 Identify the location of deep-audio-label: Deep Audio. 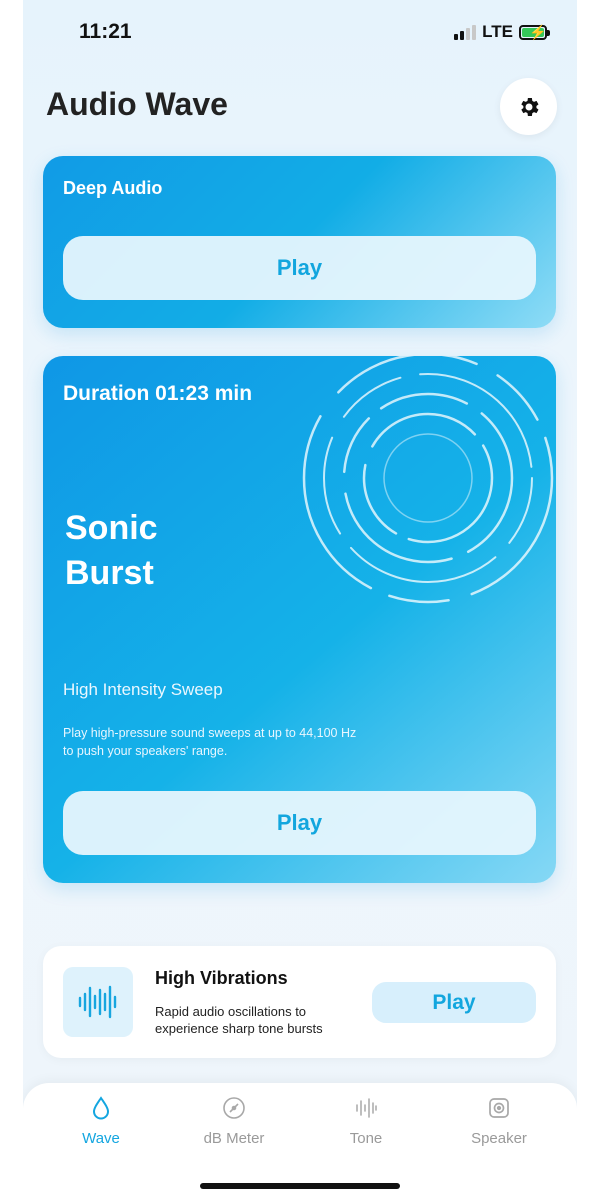
(113, 188).